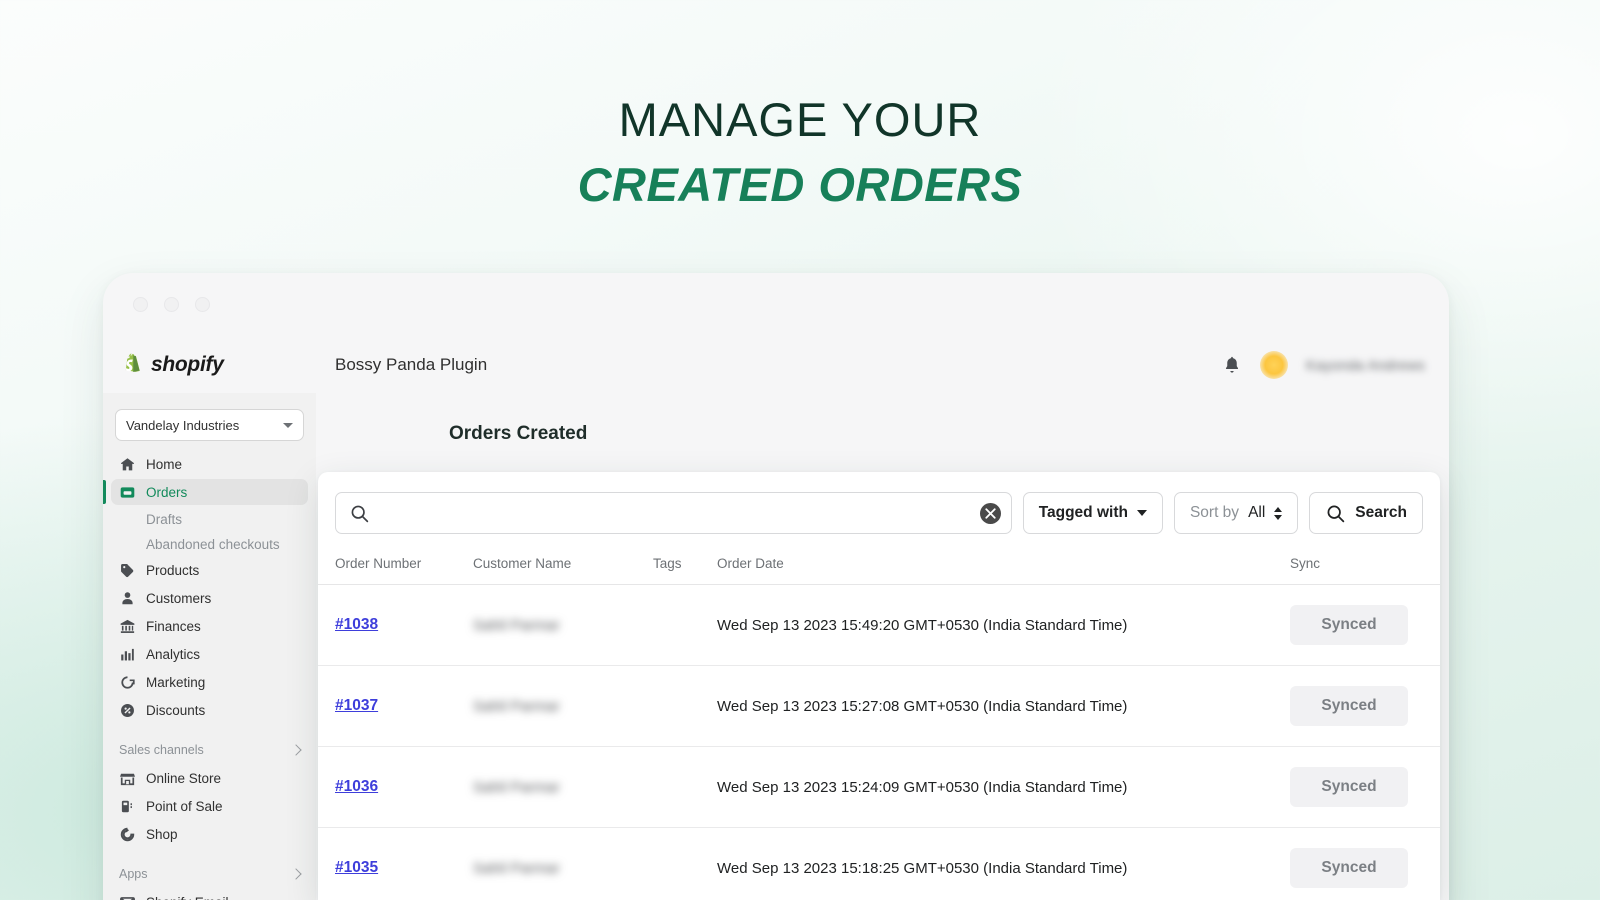 This screenshot has height=900, width=1600. I want to click on sidebar-item-label: Drafts, so click(164, 519).